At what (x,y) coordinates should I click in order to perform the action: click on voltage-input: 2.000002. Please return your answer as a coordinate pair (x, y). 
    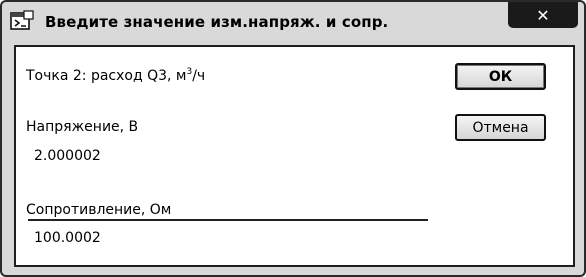
    Looking at the image, I should click on (67, 156).